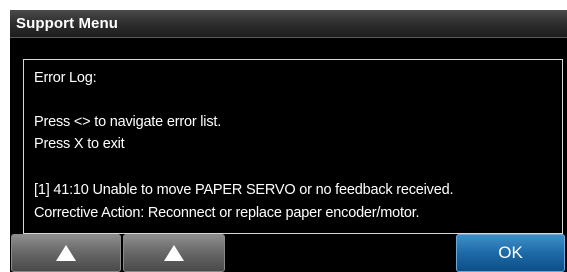 This screenshot has height=272, width=567. I want to click on ok-button: OK, so click(510, 253).